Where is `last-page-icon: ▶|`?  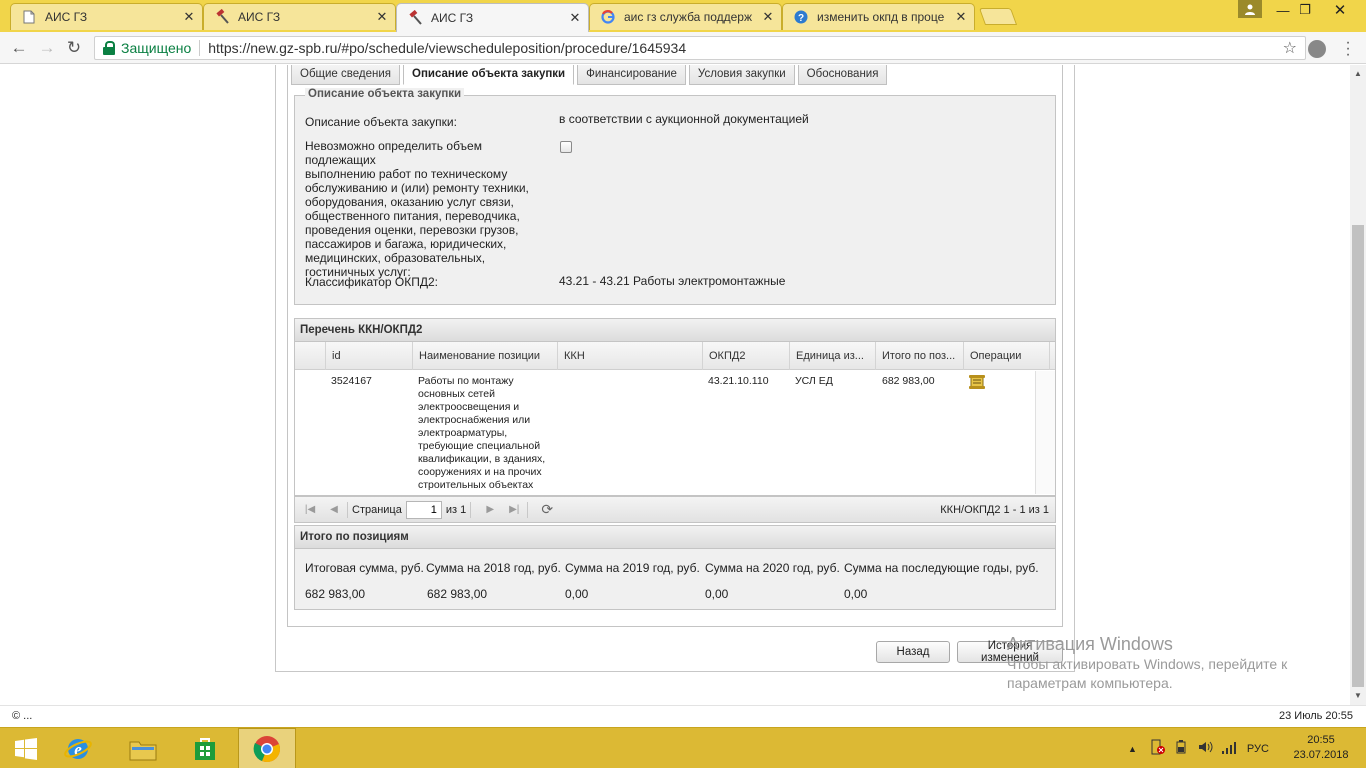
last-page-icon: ▶| is located at coordinates (514, 510).